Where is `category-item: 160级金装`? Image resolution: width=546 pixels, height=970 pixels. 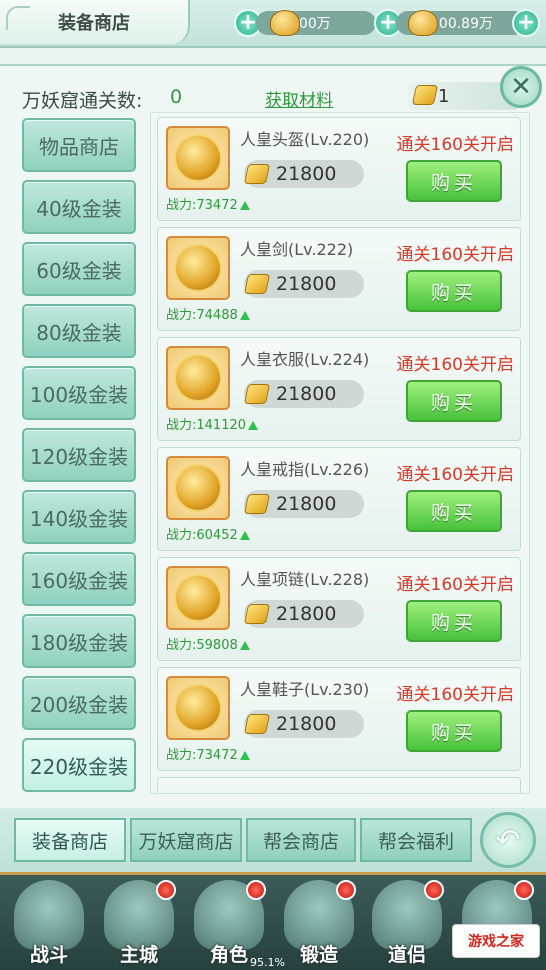
category-item: 160级金装 is located at coordinates (79, 579).